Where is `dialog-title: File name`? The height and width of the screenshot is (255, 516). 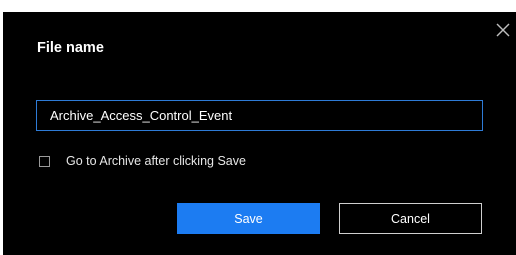
dialog-title: File name is located at coordinates (70, 48).